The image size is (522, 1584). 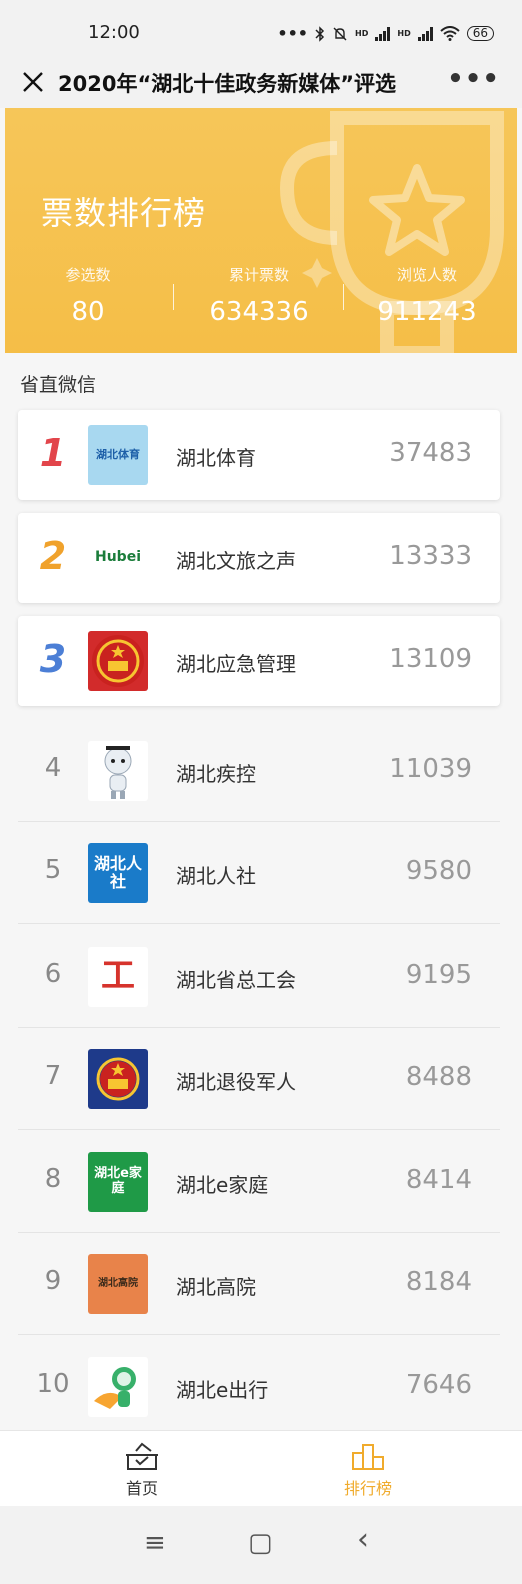 I want to click on vote-count: 13333, so click(x=430, y=556).